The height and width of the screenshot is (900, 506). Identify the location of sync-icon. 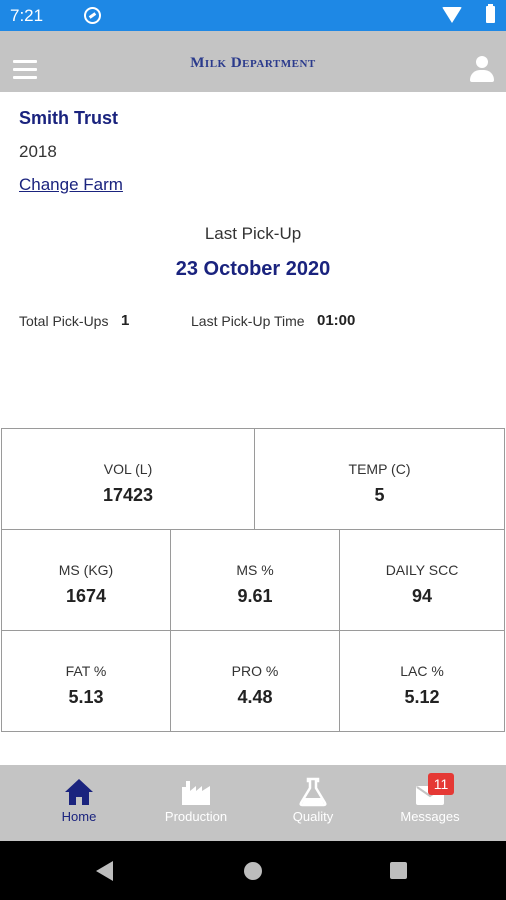
(92, 15).